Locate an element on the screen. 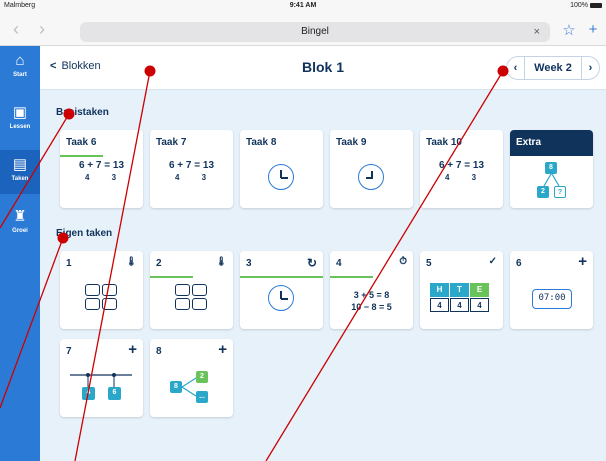 This screenshot has width=606, height=461. own-task-card-1: 1 🌡 is located at coordinates (101, 290).